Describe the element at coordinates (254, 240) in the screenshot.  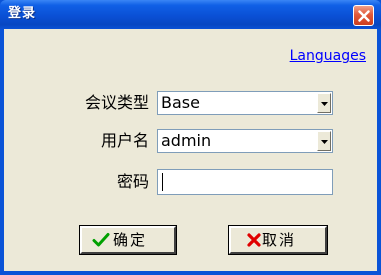
I see `x-mark-icon` at that location.